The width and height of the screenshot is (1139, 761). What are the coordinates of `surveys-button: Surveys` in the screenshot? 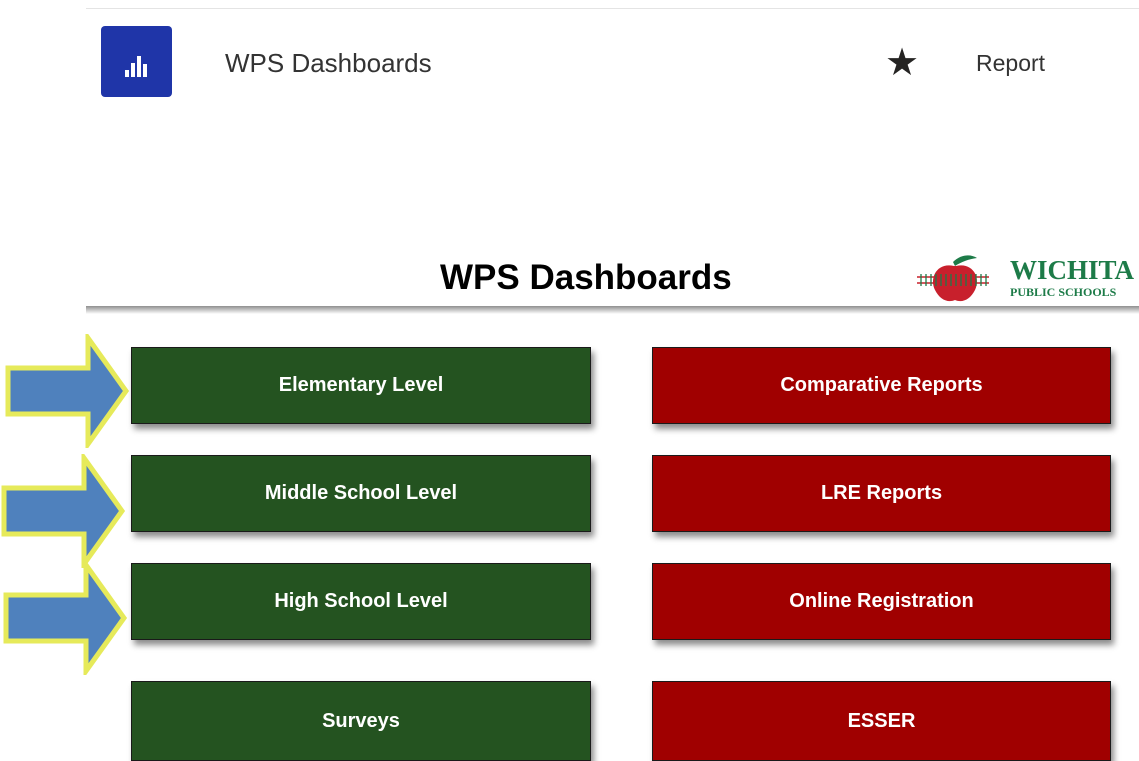 It's located at (361, 721).